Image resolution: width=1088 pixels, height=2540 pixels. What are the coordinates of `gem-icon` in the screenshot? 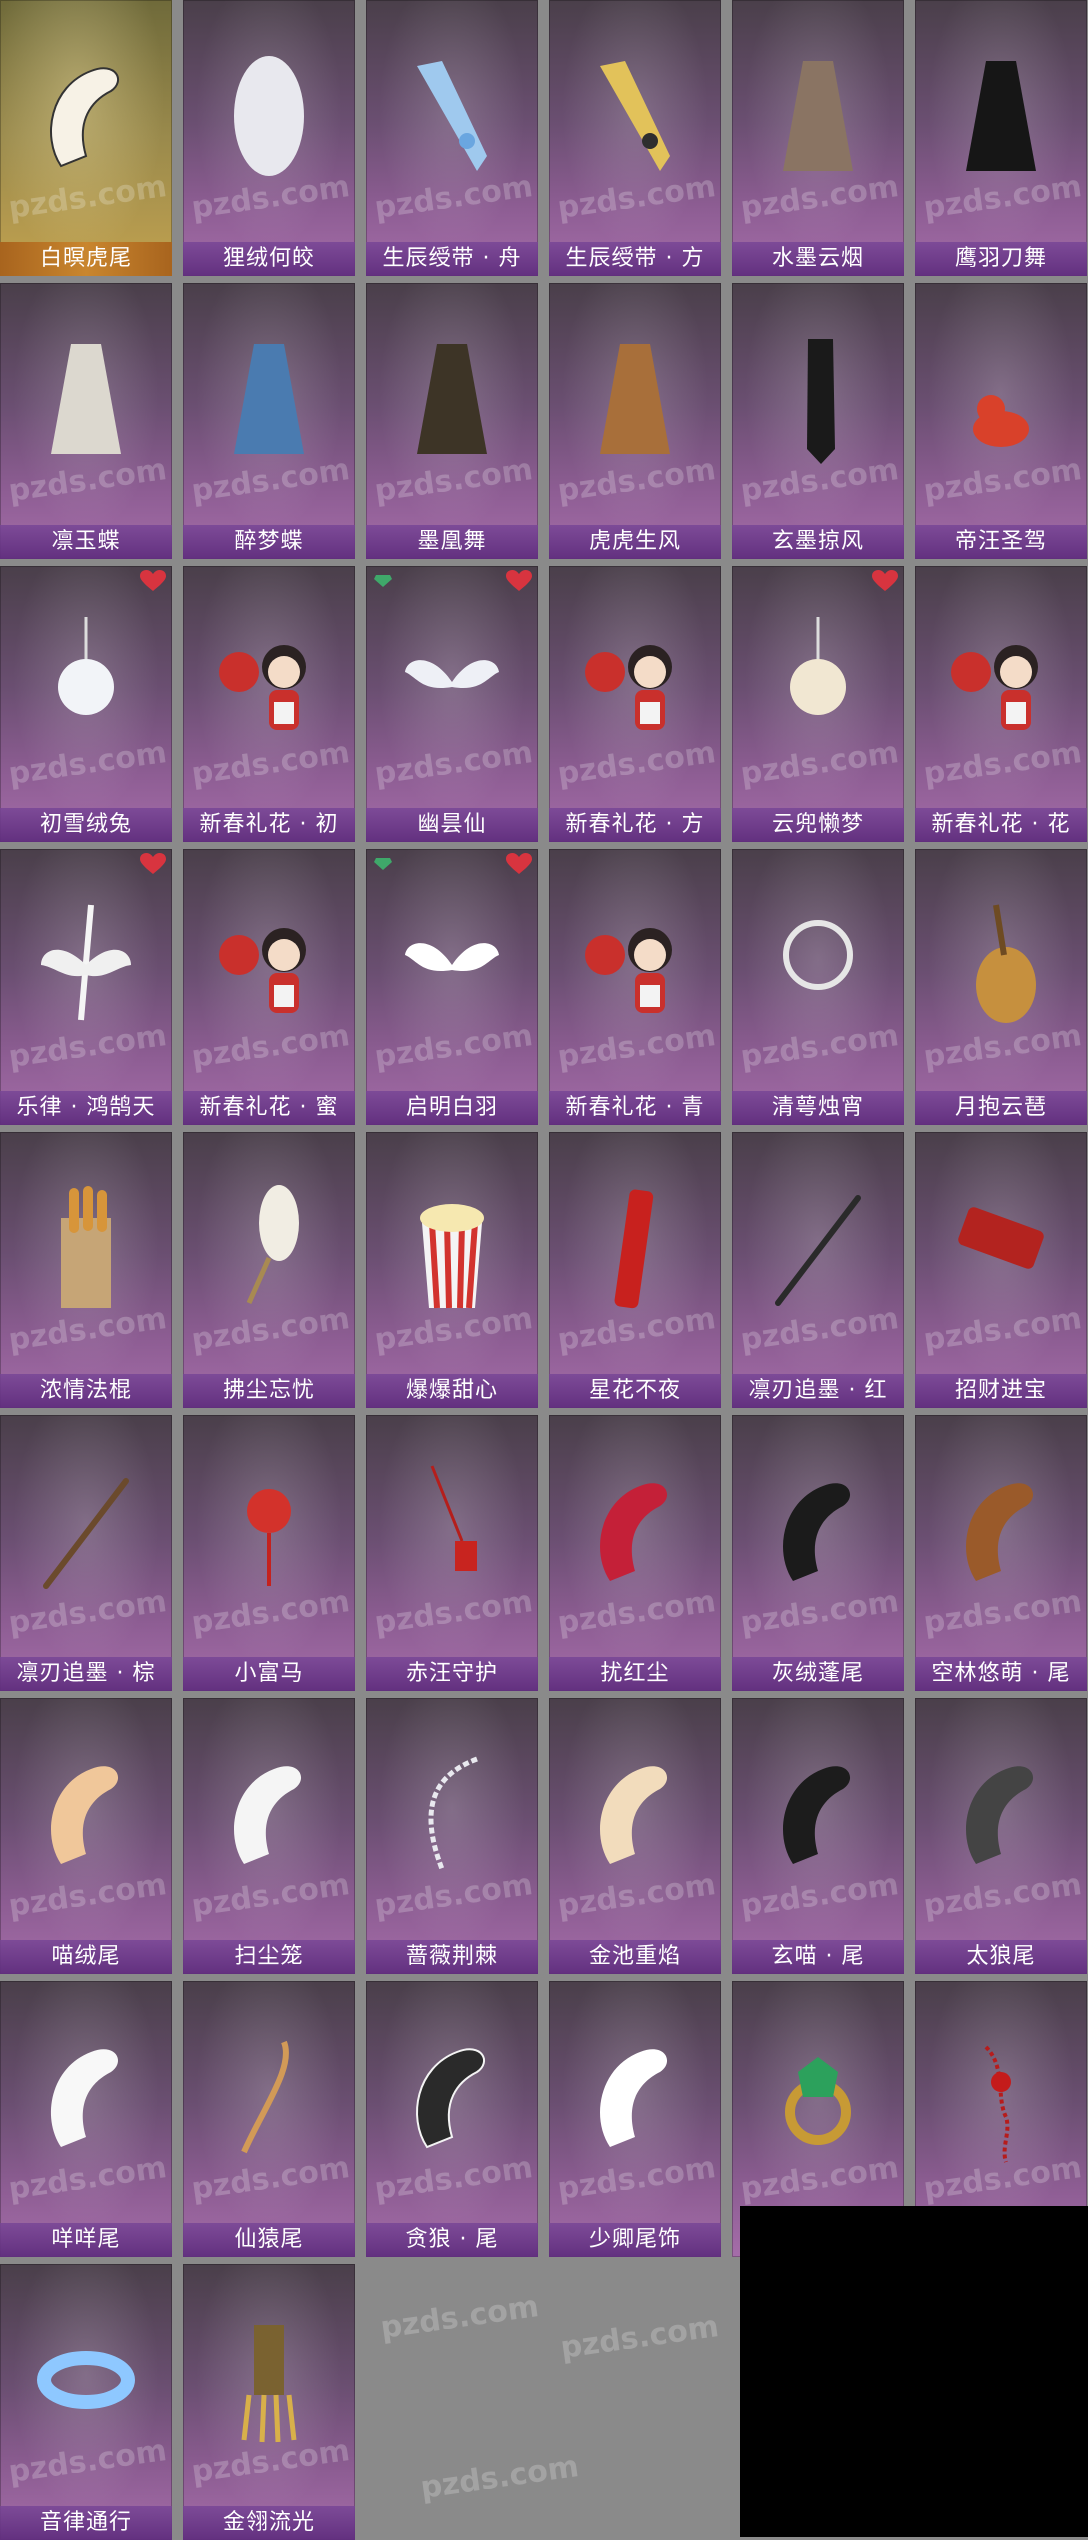 It's located at (383, 862).